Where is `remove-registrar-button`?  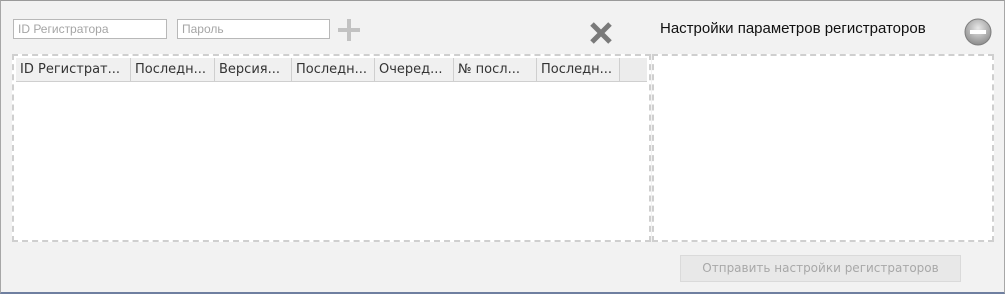
remove-registrar-button is located at coordinates (601, 33).